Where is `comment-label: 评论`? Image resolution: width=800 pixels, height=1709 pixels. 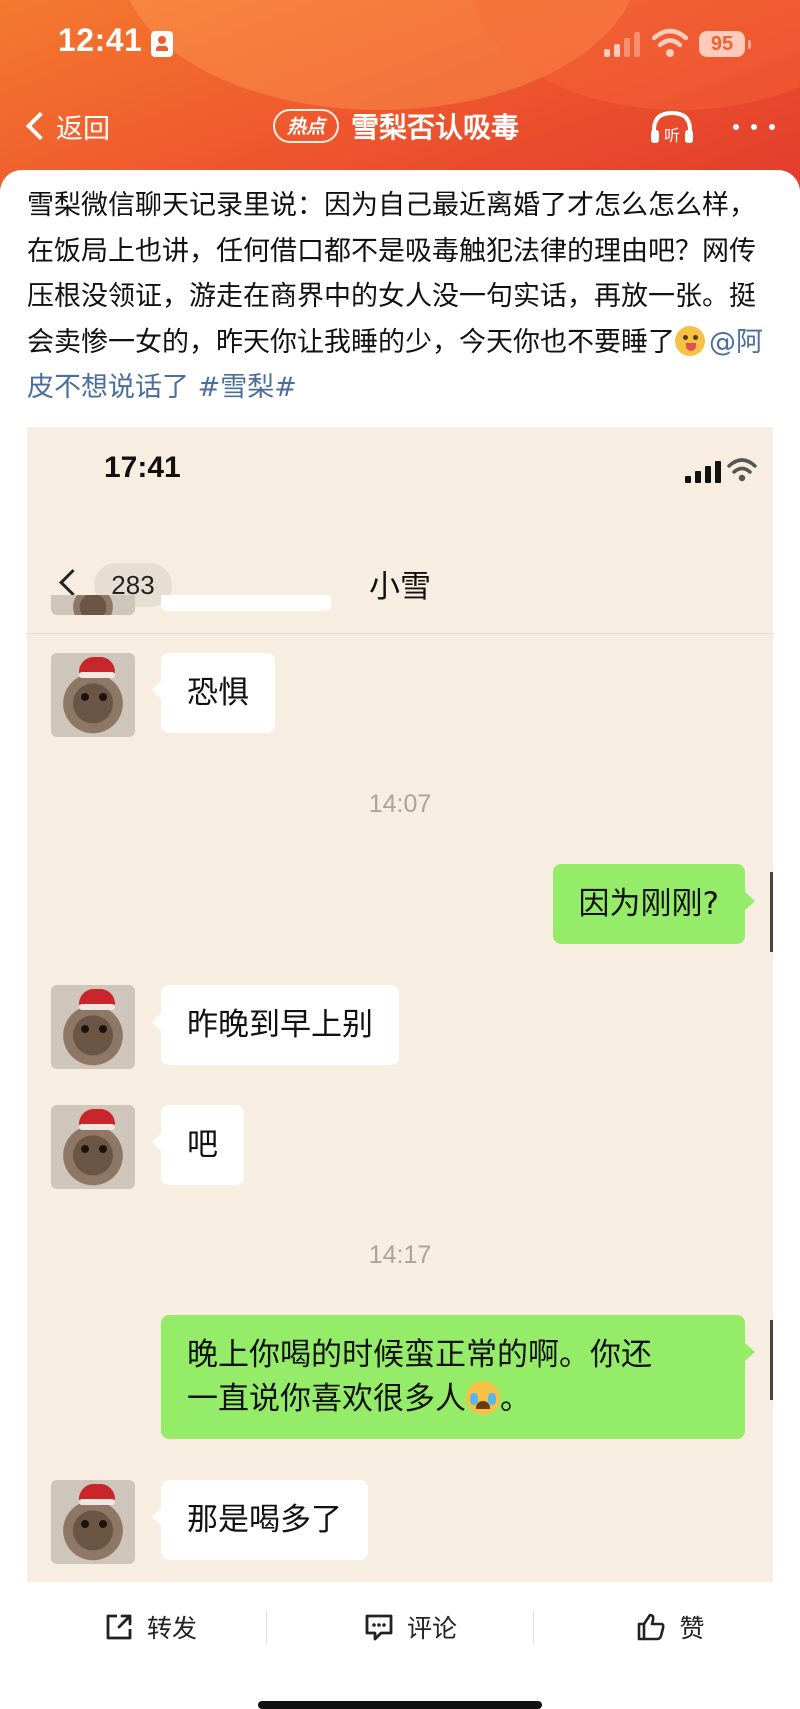 comment-label: 评论 is located at coordinates (431, 1628).